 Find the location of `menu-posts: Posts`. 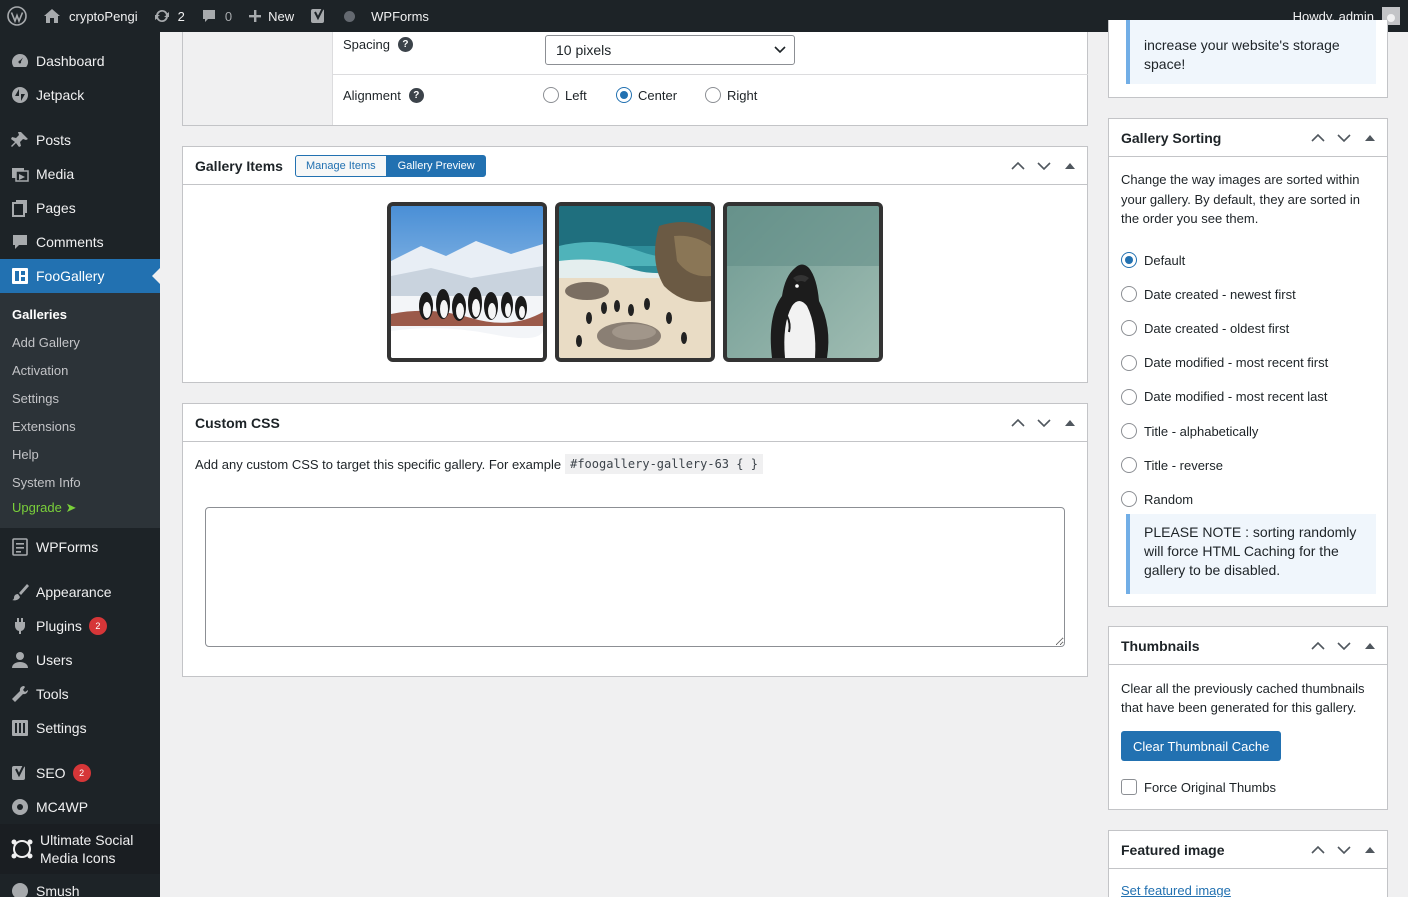

menu-posts: Posts is located at coordinates (80, 140).